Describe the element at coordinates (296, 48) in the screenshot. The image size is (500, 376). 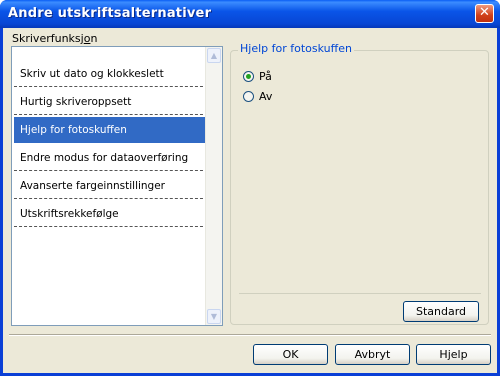
I see `photo-tray-legend: Hjelp for fotoskuffen` at that location.